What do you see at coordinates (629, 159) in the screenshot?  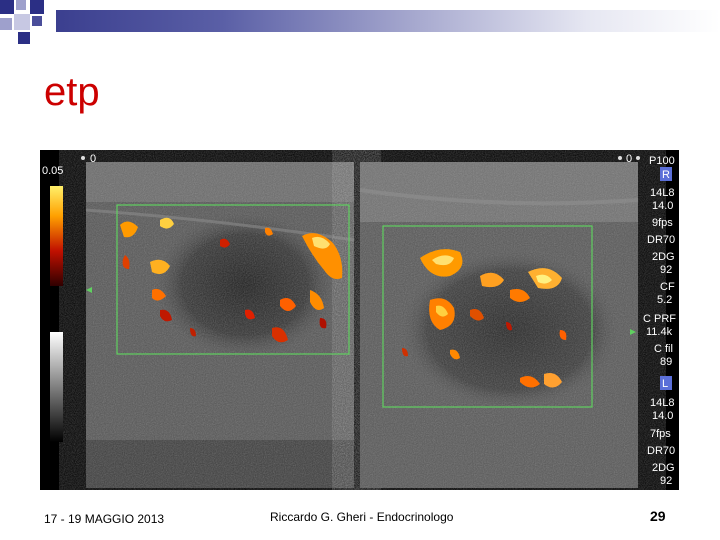 I see `depth-zero-right: 0` at bounding box center [629, 159].